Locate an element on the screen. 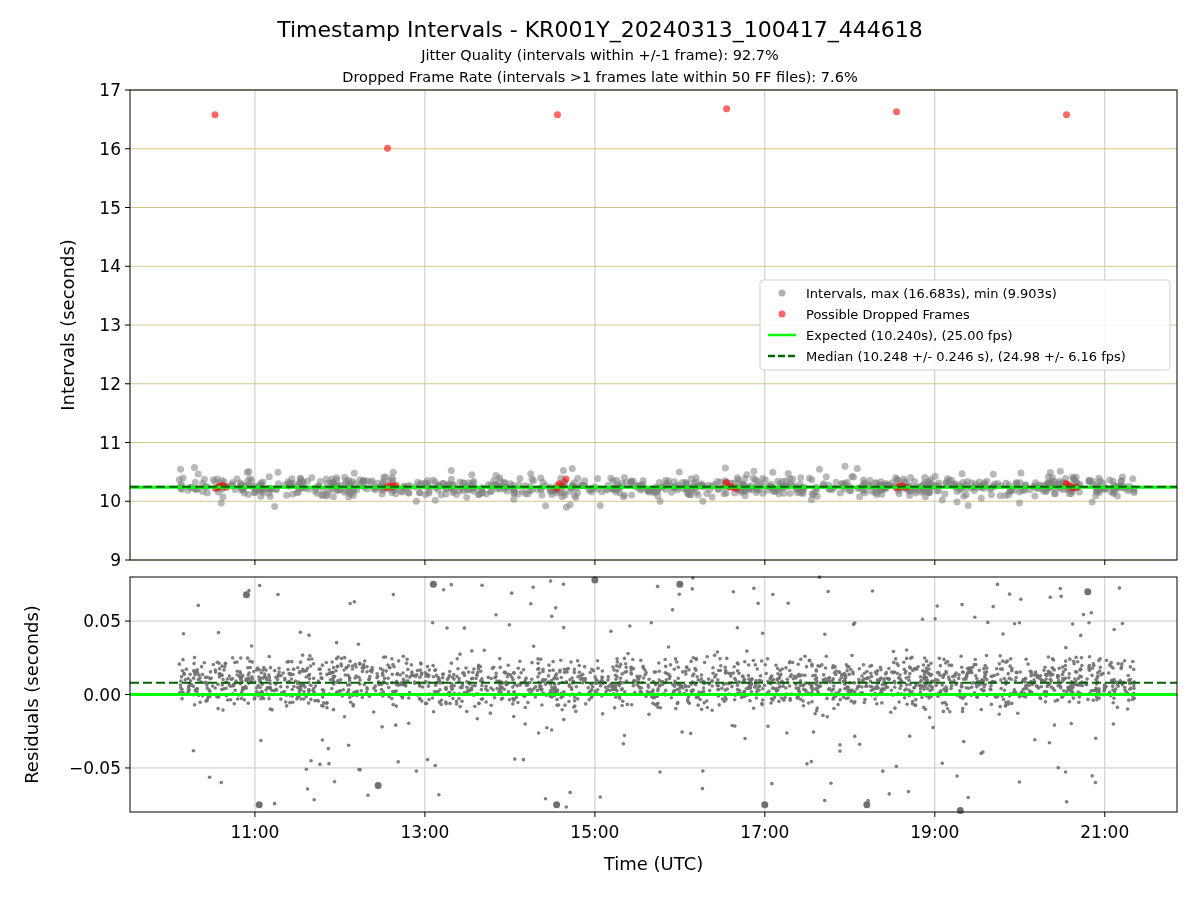 The width and height of the screenshot is (1200, 900). tick-label: 17:00 is located at coordinates (765, 832).